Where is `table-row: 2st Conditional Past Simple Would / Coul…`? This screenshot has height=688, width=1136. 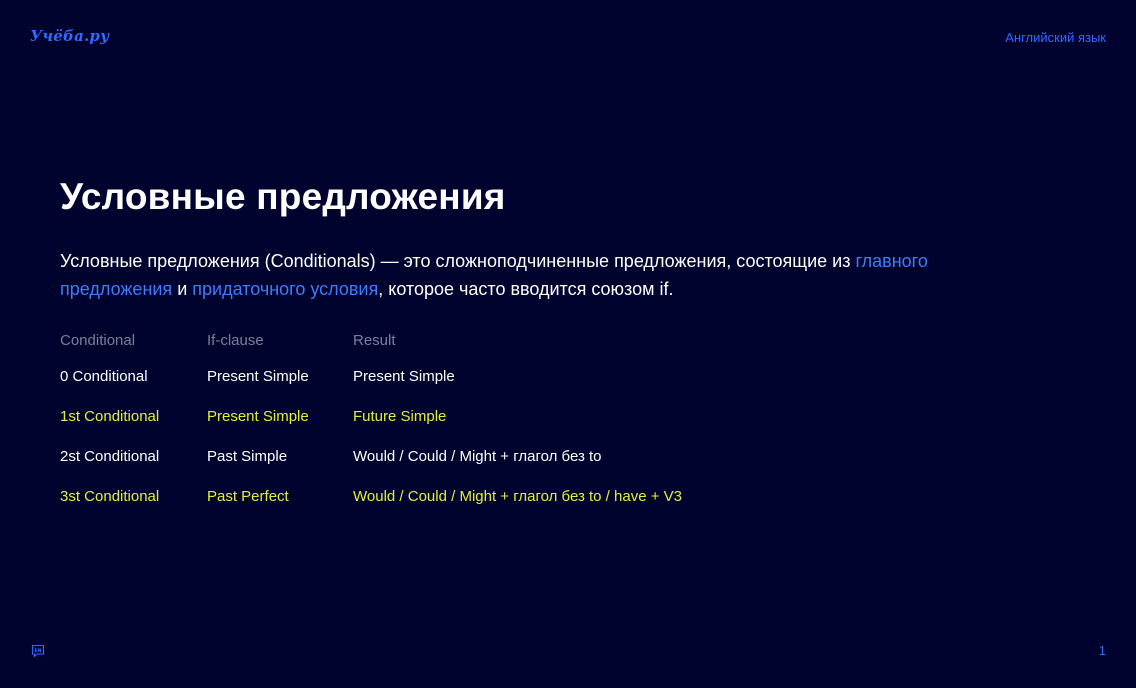
table-row: 2st Conditional Past Simple Would / Coul… is located at coordinates (371, 456).